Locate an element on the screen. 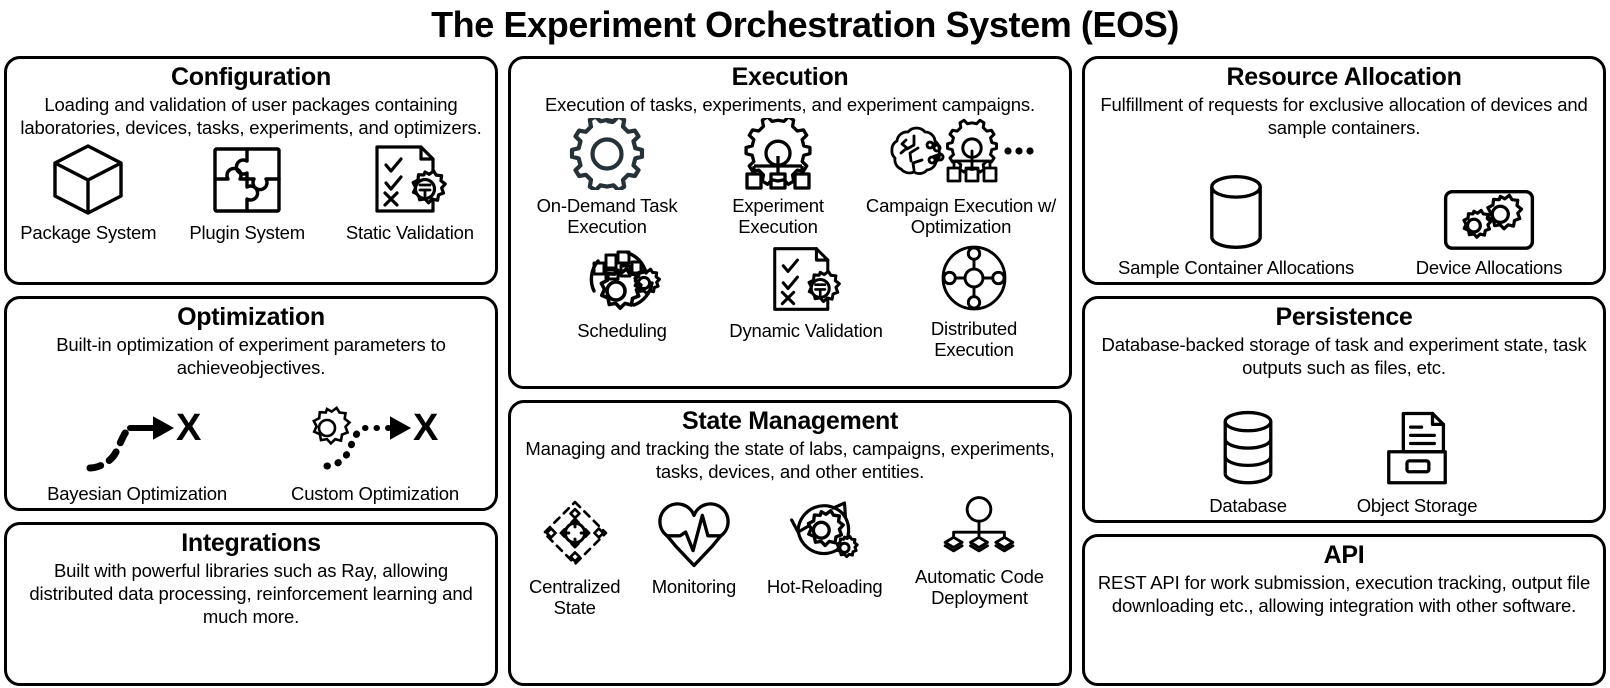  item-on-demand-task-execution: On-Demand Task Execution is located at coordinates (607, 175).